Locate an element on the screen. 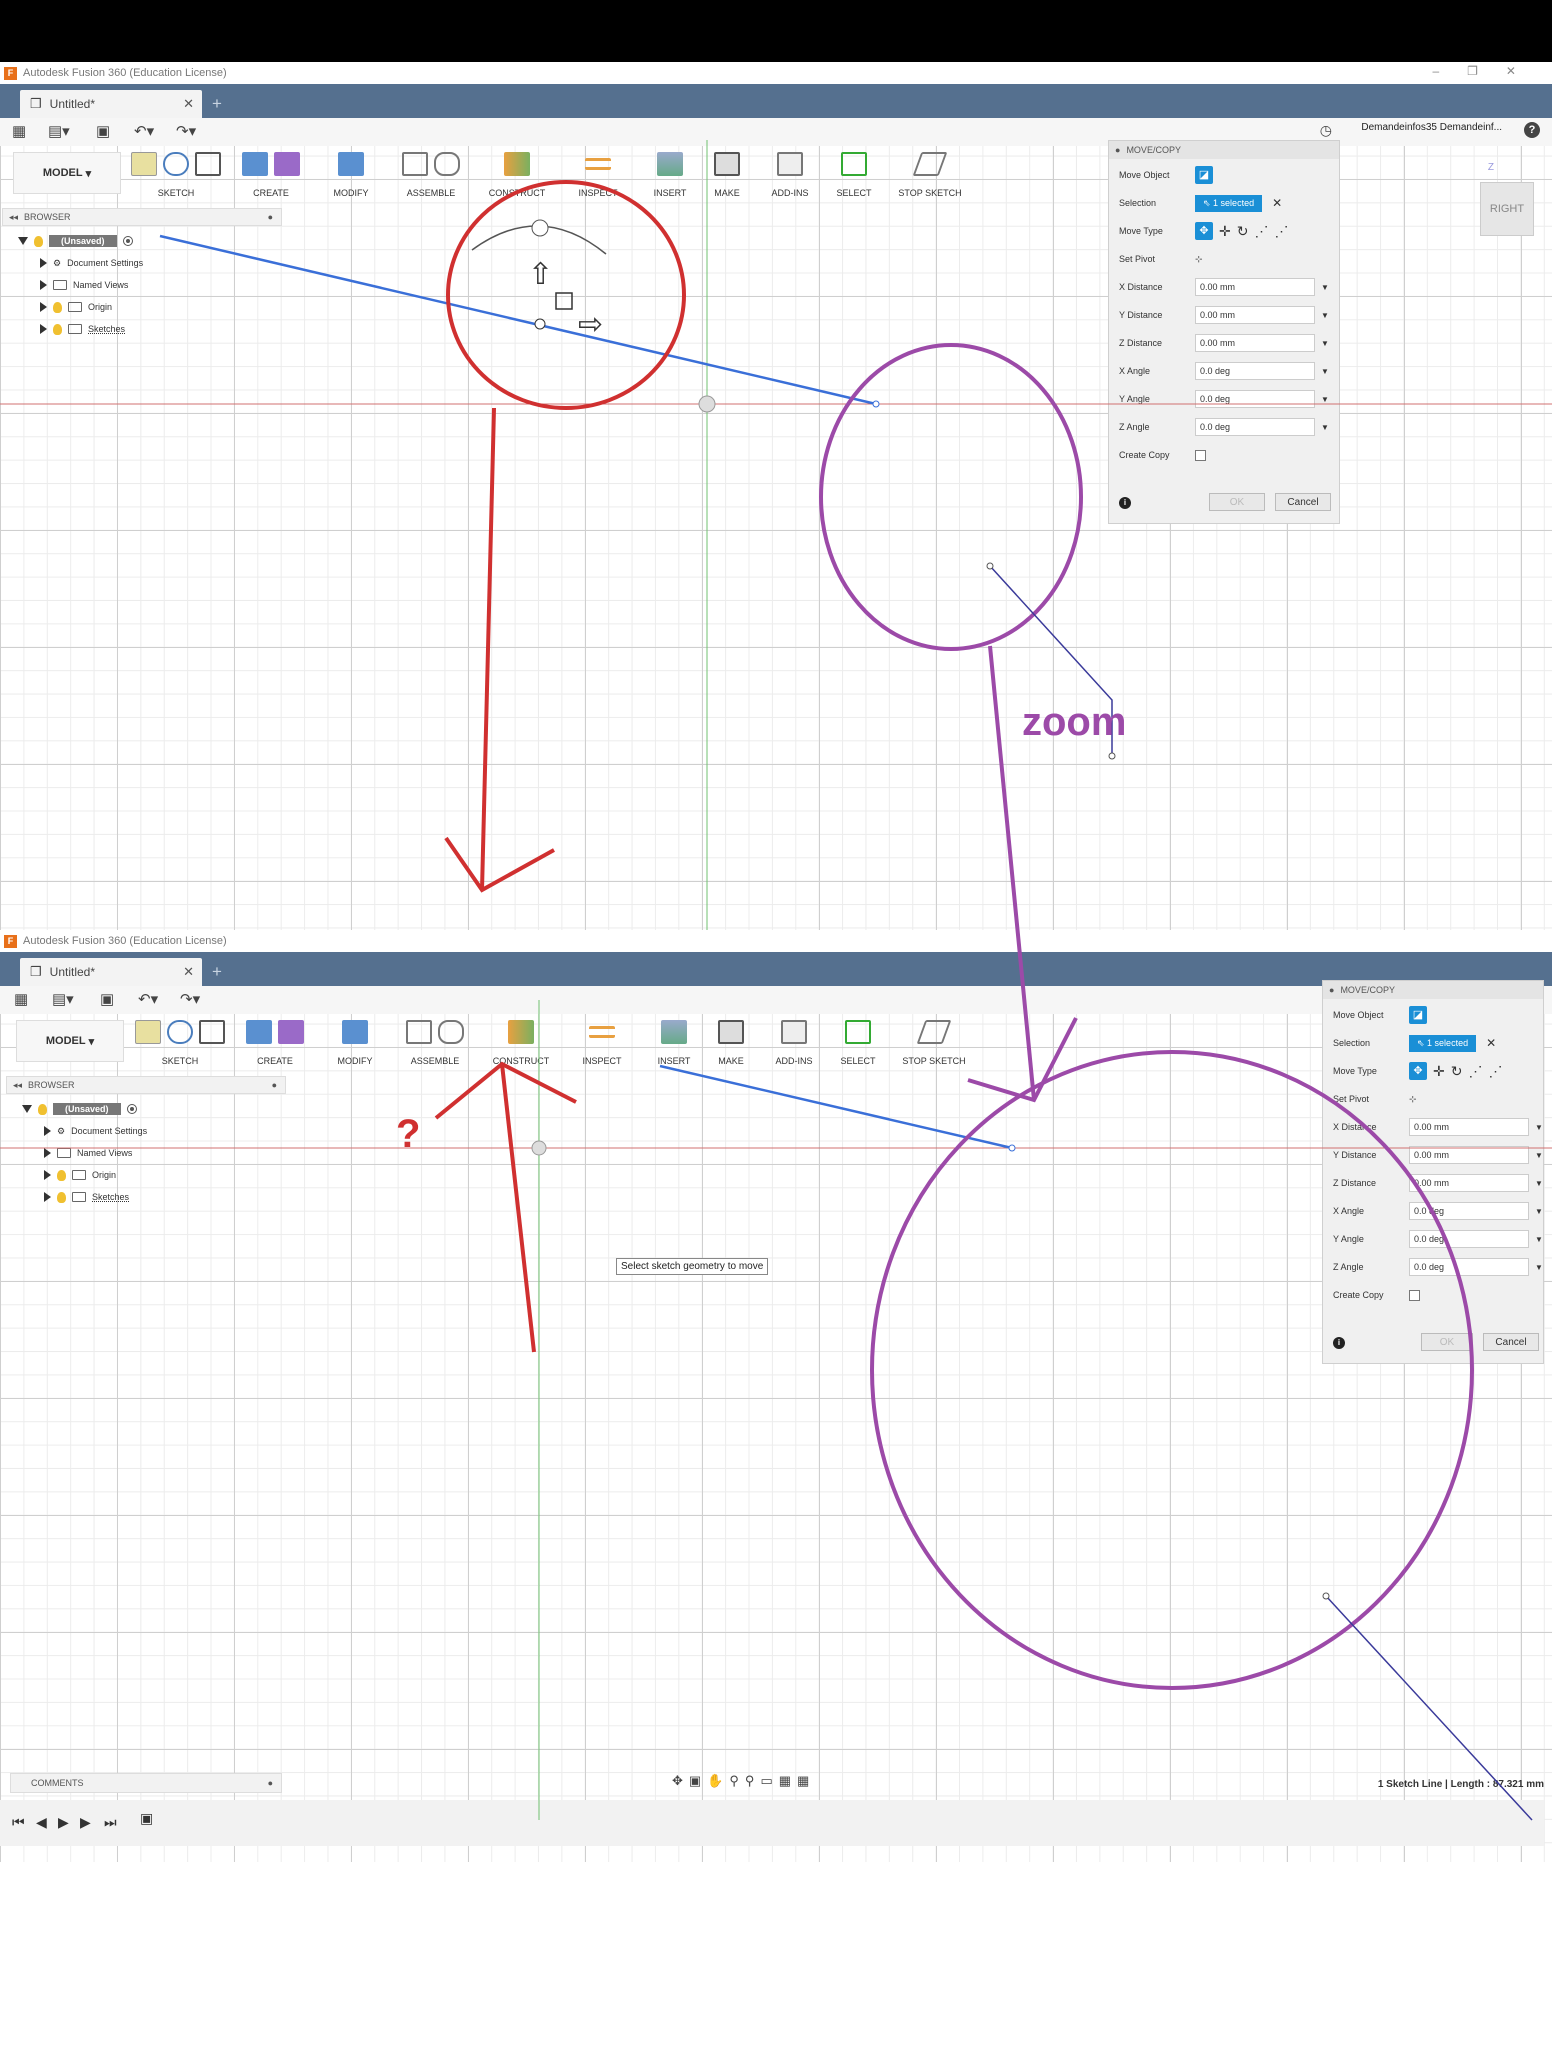 The image size is (1552, 2048). selection-button: ⇖ 1 selected is located at coordinates (1229, 203).